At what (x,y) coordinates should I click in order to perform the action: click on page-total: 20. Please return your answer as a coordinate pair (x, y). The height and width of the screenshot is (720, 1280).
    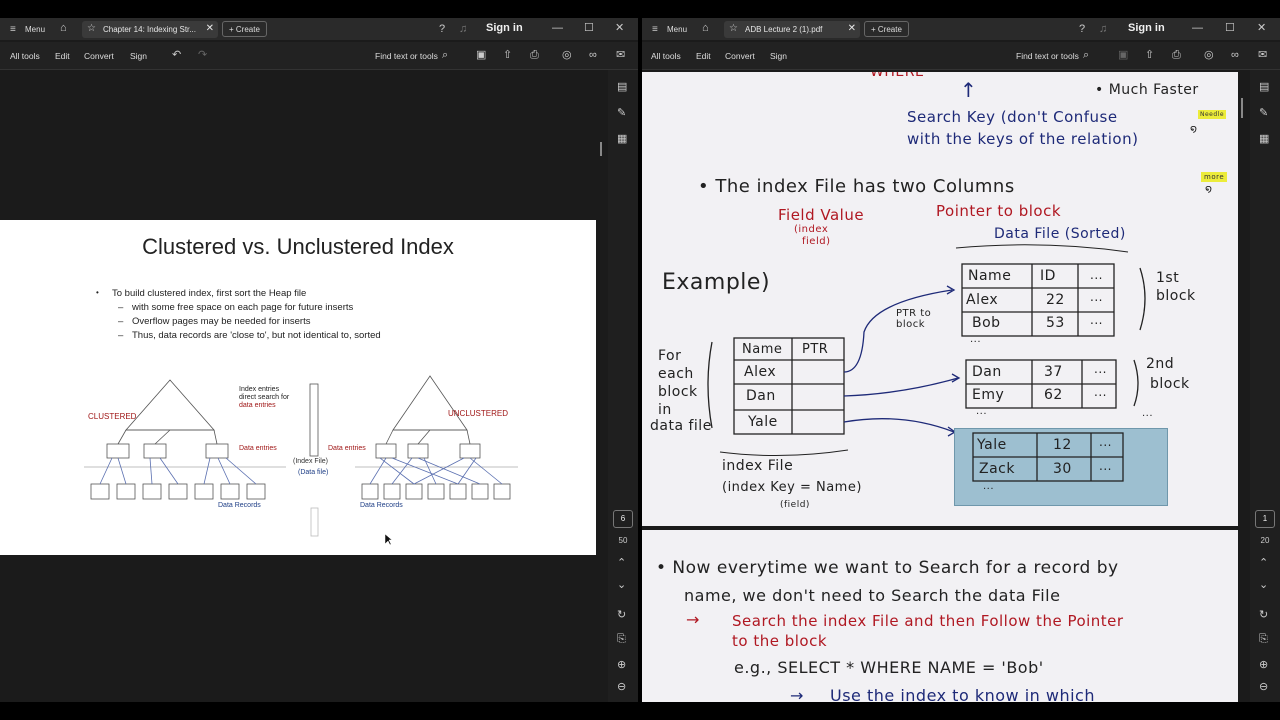
    Looking at the image, I should click on (1265, 540).